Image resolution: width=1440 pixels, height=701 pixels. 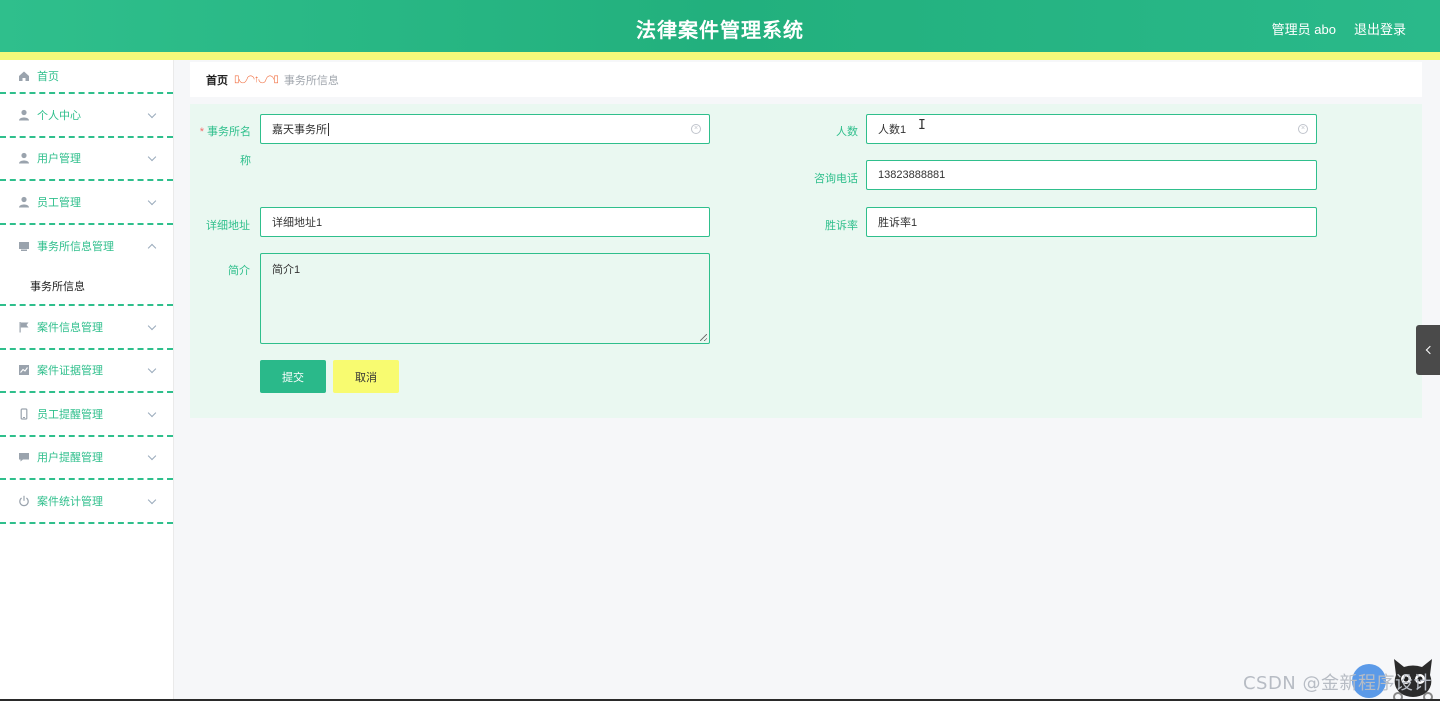 I want to click on header-user-area: 管理员 abo 退出登录, so click(x=1339, y=28).